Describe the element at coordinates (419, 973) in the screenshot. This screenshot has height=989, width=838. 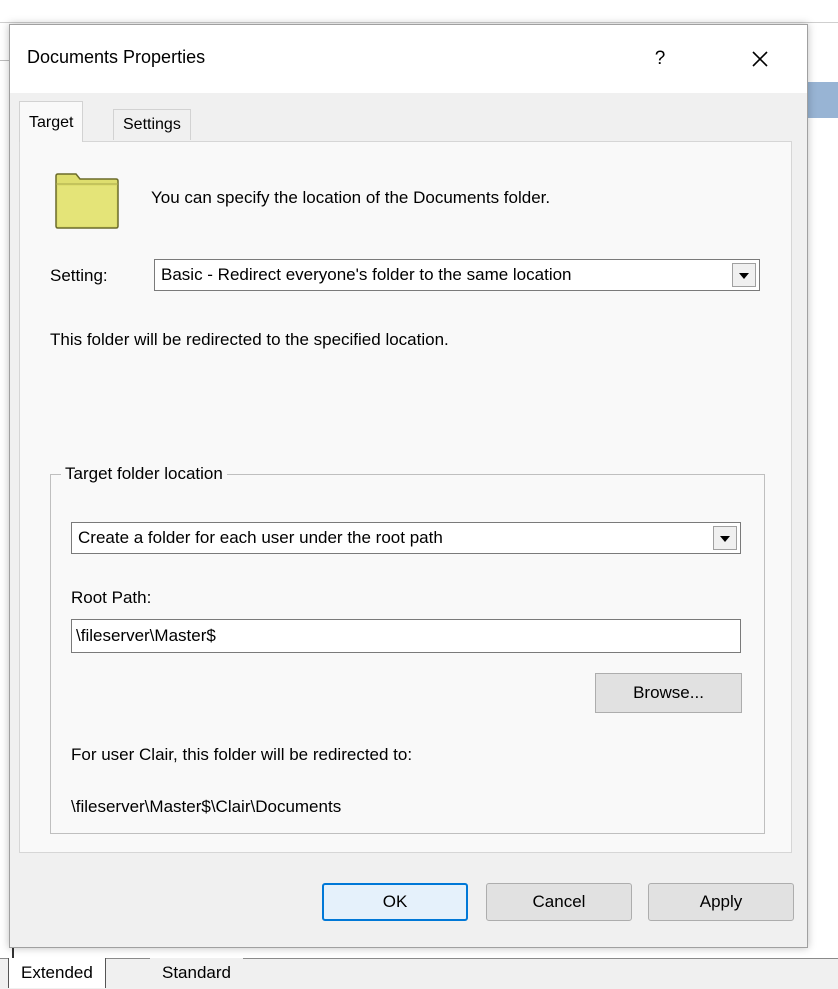
I see `background-tab-strip` at that location.